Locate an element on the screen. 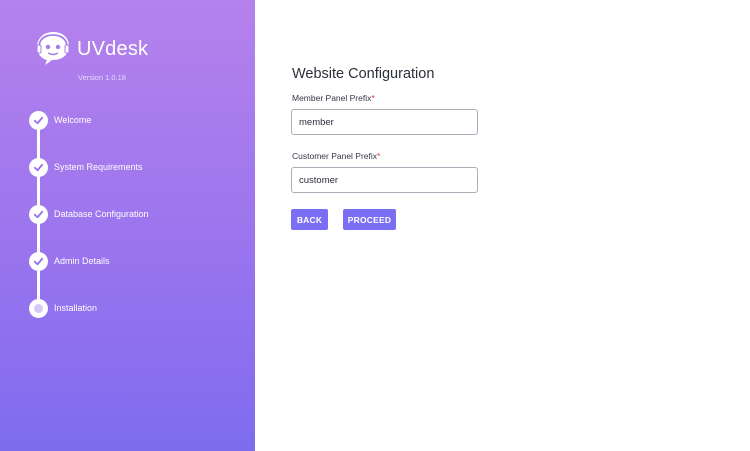  step-database-configuration: Database Configuration is located at coordinates (89, 214).